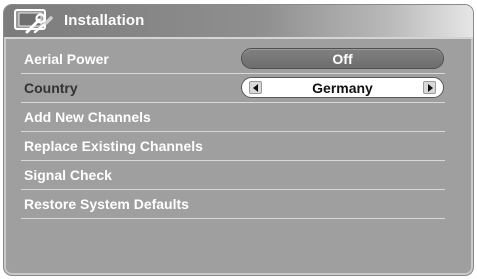  I want to click on menu-item-label: Signal Check, so click(68, 175).